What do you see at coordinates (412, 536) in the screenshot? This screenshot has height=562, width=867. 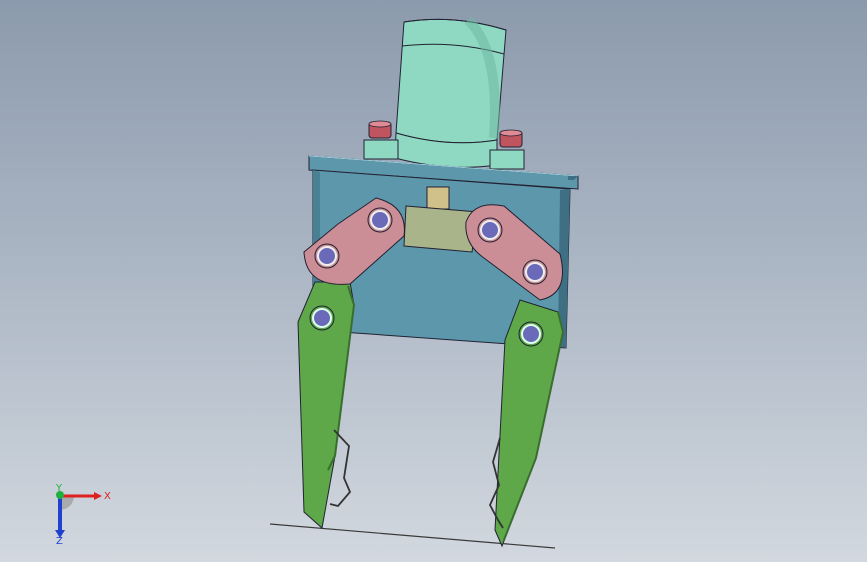 I see `ground-line` at bounding box center [412, 536].